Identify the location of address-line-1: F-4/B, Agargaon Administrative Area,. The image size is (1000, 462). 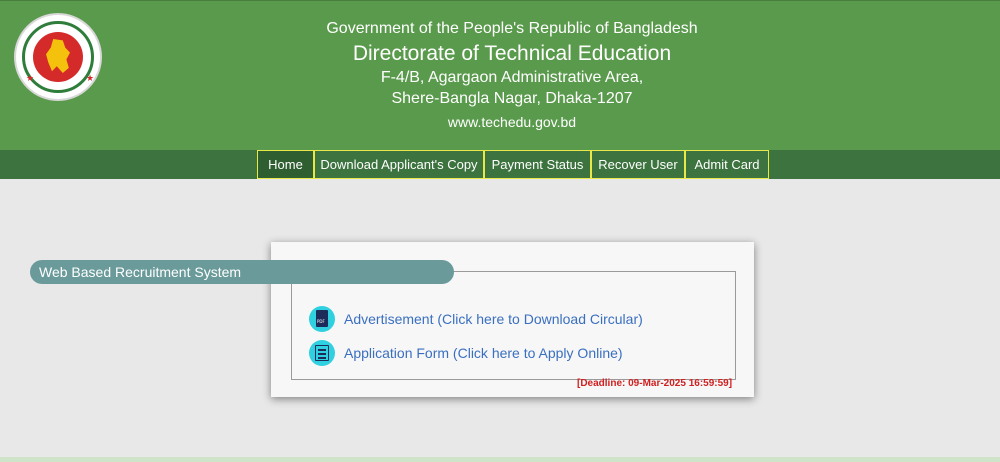
(512, 77).